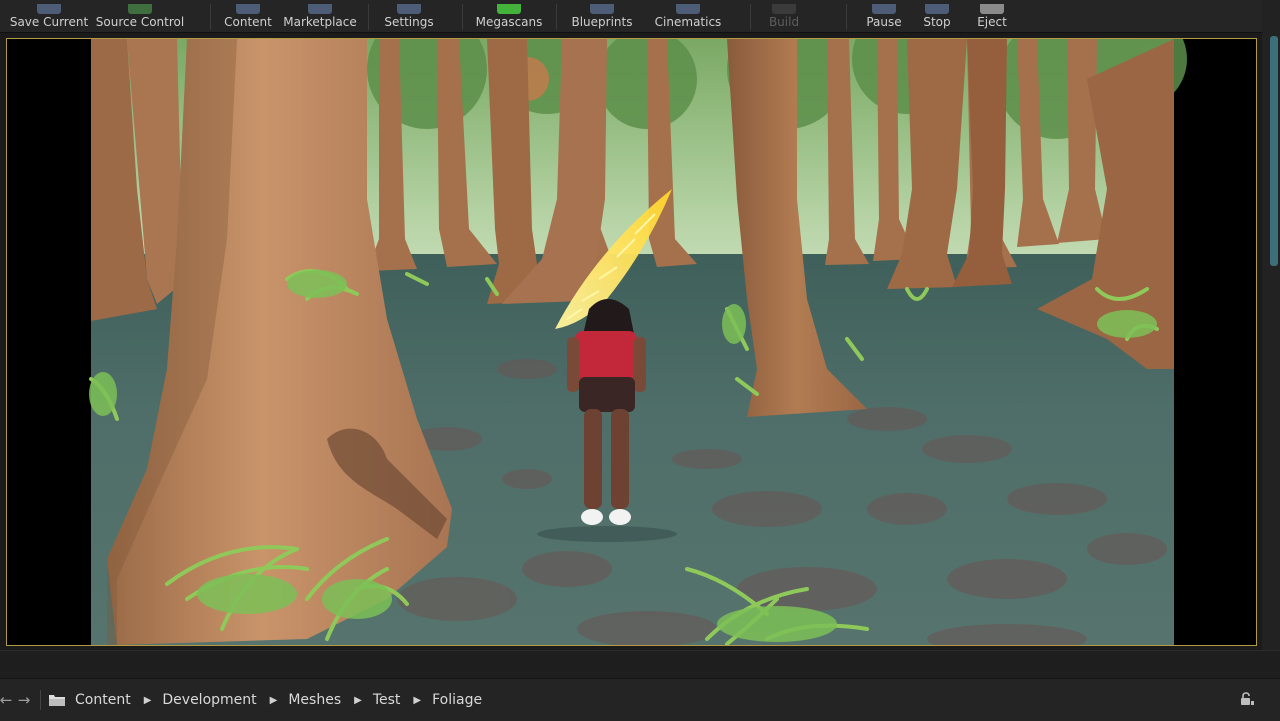  What do you see at coordinates (937, 16) in the screenshot?
I see `stop-button: Stop` at bounding box center [937, 16].